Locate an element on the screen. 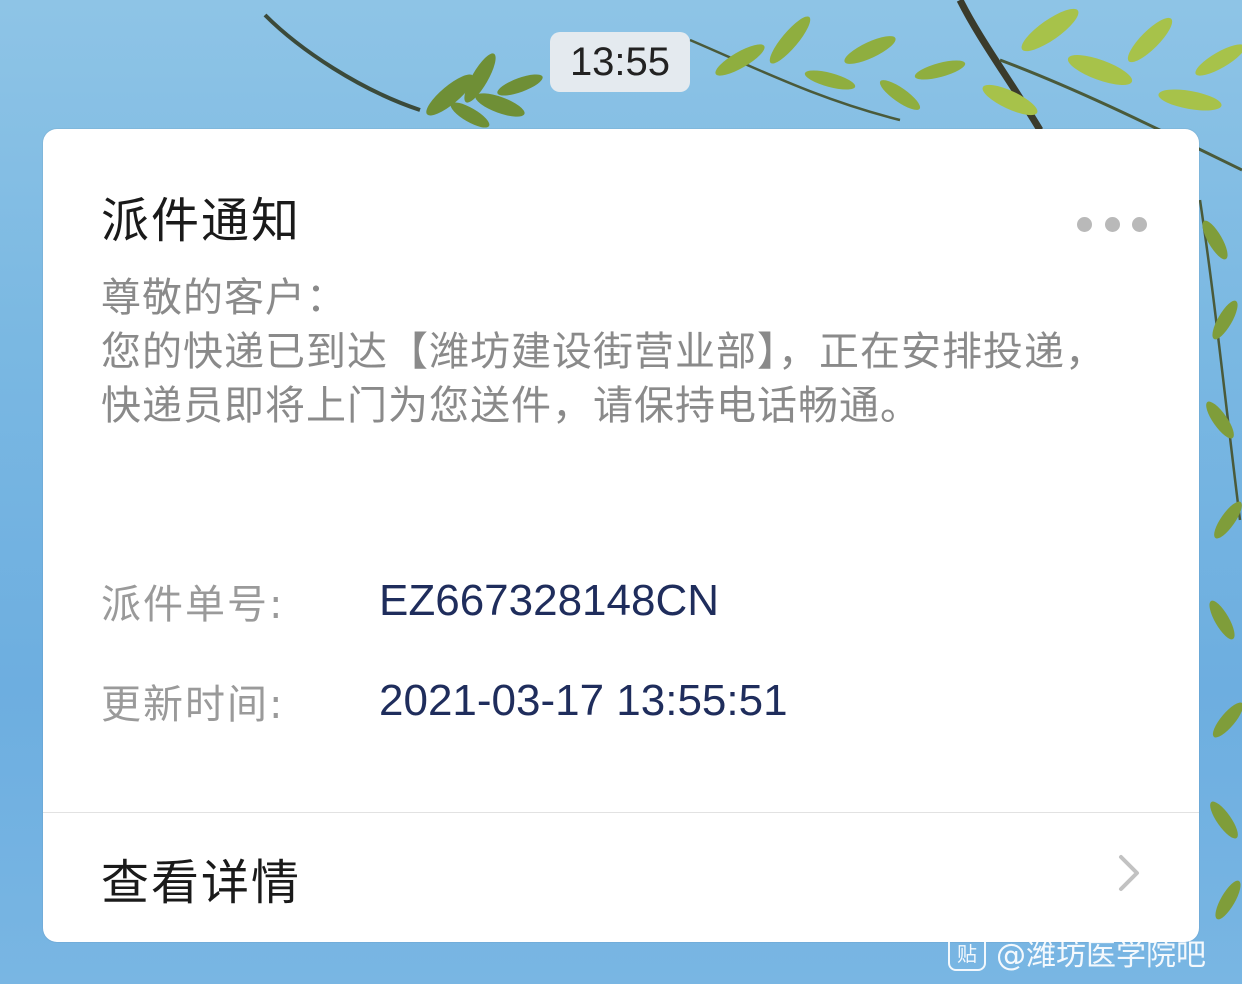  tracking-number-label: 派件单号: is located at coordinates (193, 605).